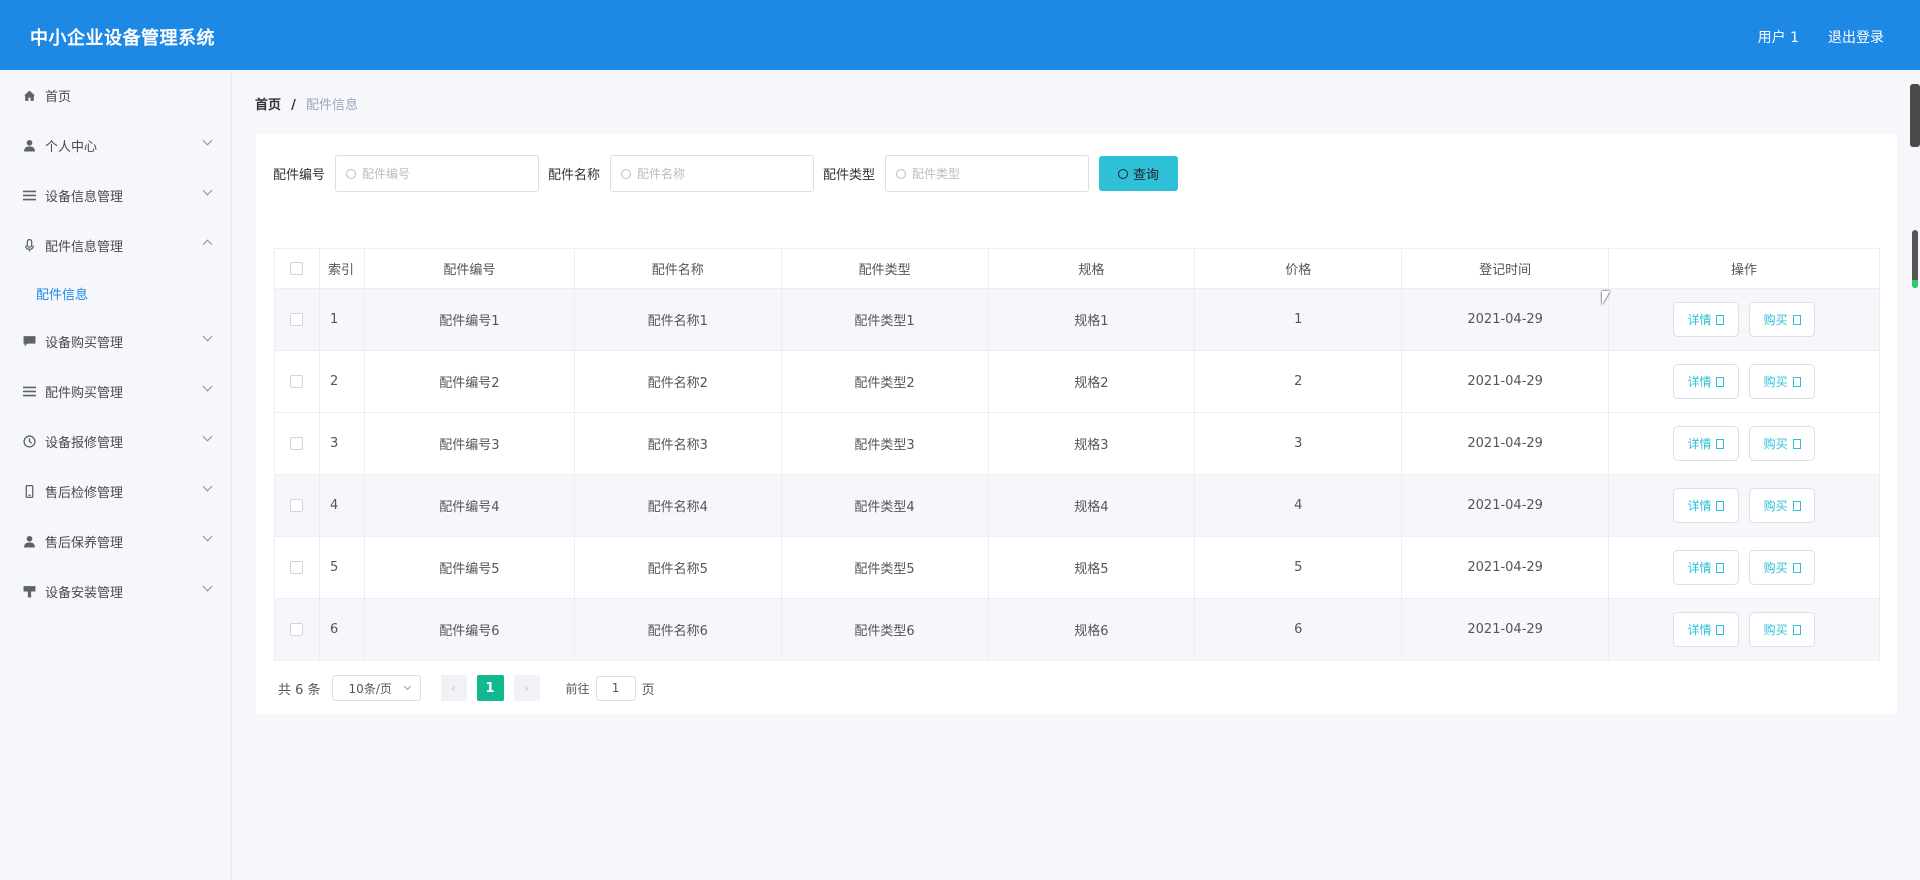 This screenshot has width=1920, height=880. Describe the element at coordinates (1298, 629) in the screenshot. I see `cell-price: 6` at that location.